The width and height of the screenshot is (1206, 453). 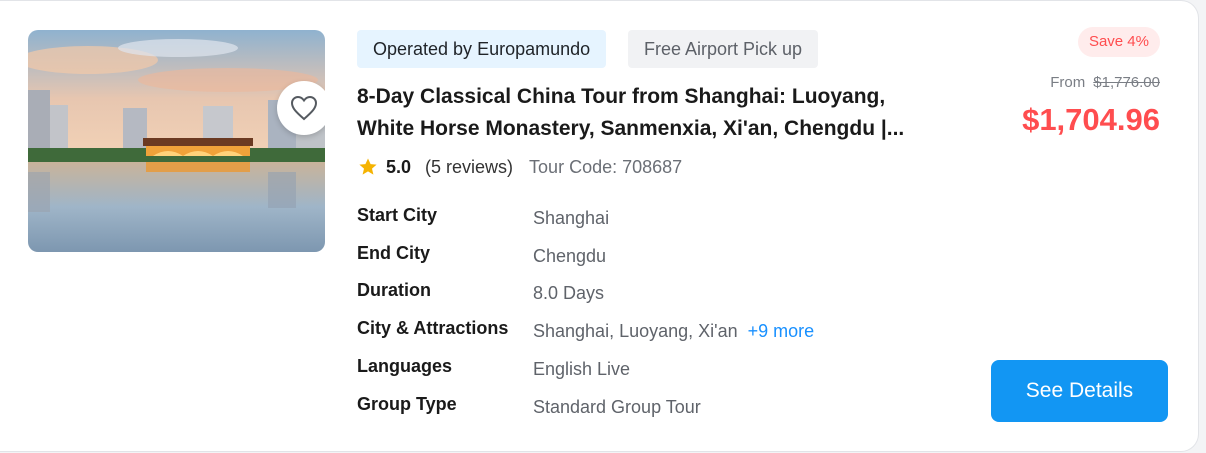 What do you see at coordinates (1126, 82) in the screenshot?
I see `original-price: $1,776.00` at bounding box center [1126, 82].